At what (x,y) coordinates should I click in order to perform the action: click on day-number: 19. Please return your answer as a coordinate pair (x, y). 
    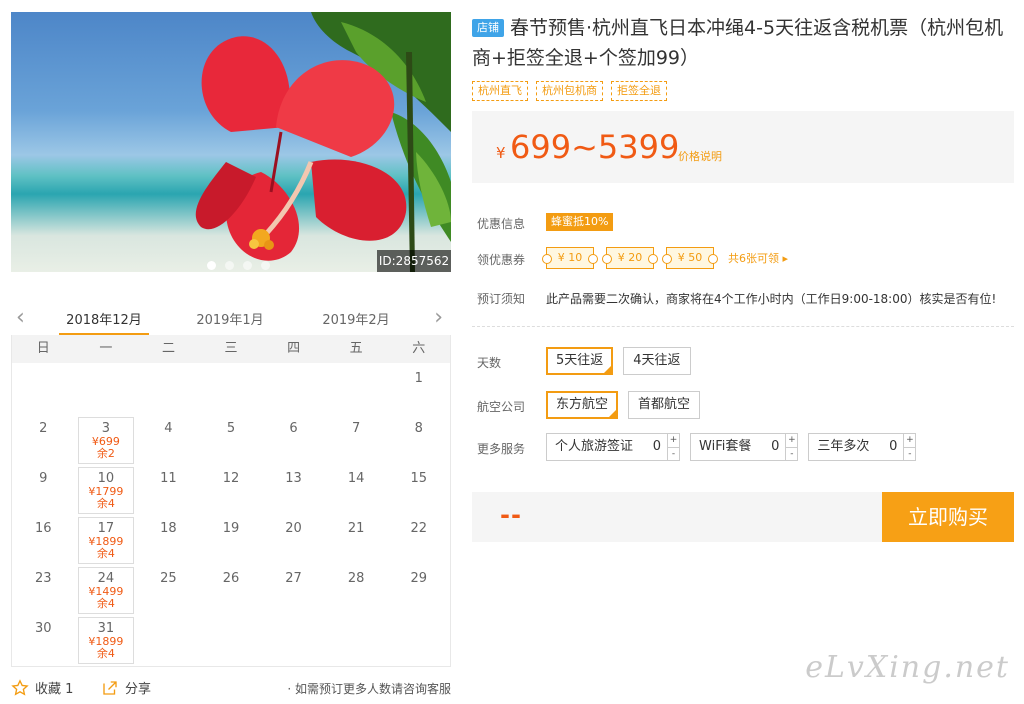
    Looking at the image, I should click on (231, 528).